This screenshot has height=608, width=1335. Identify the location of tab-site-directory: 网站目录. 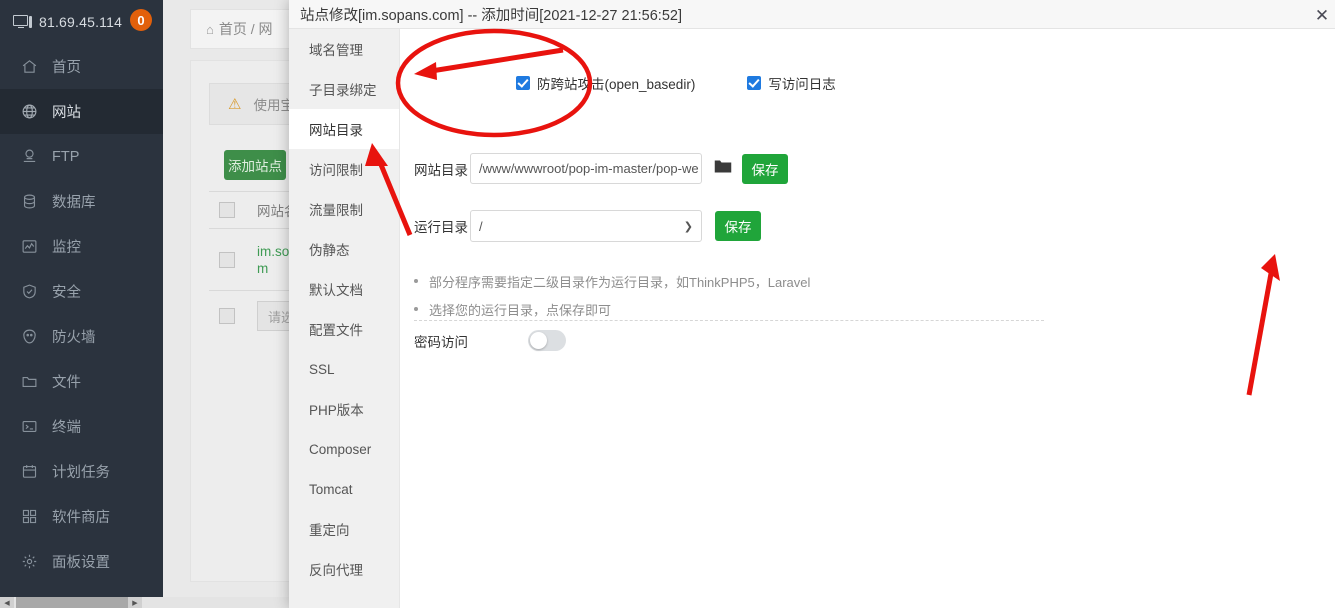
(344, 129).